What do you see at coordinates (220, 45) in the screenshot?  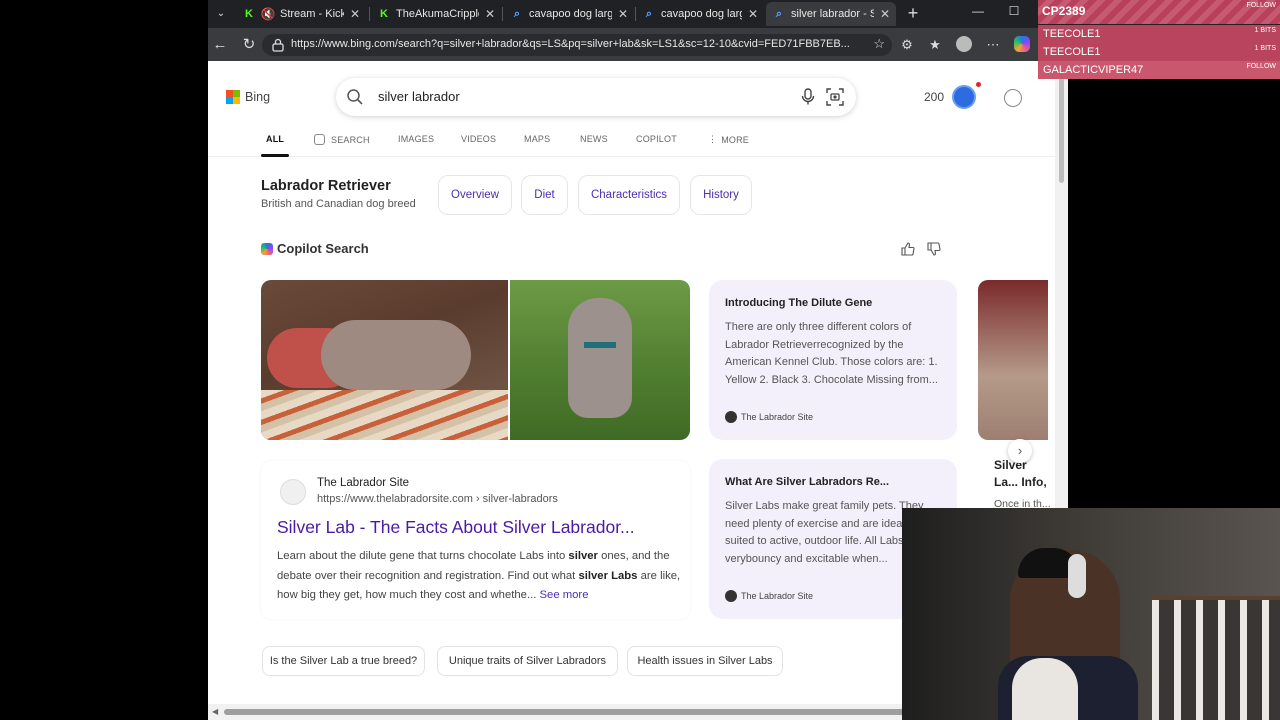 I see `back-icon: ←` at bounding box center [220, 45].